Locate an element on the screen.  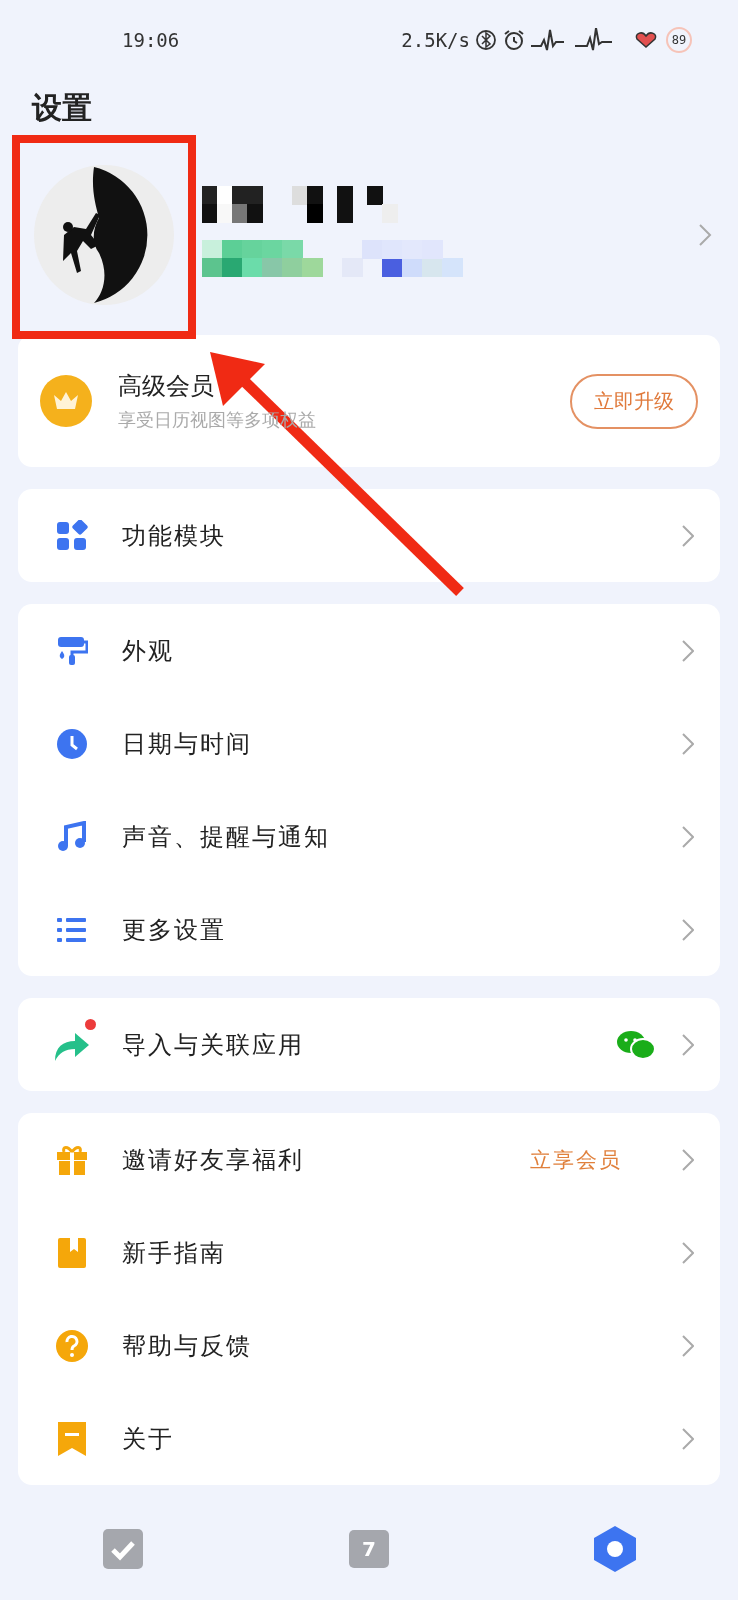
item-label: 声音、提醒与通知 is located at coordinates (226, 837).